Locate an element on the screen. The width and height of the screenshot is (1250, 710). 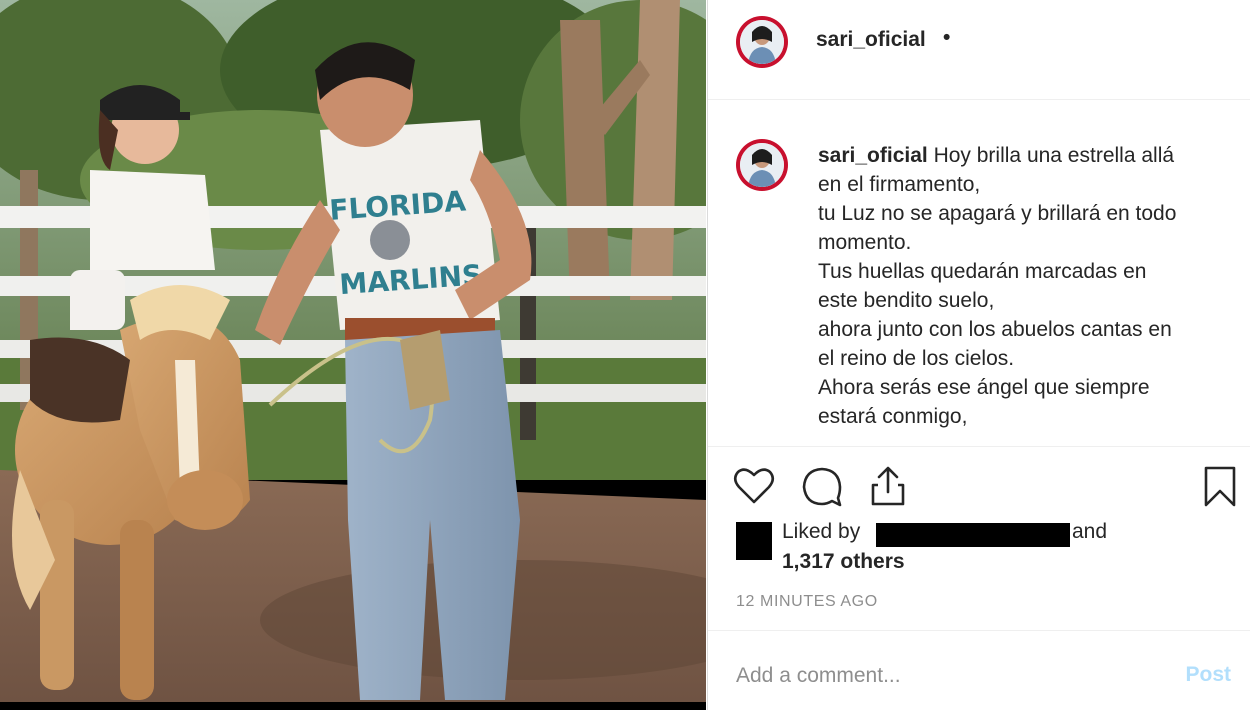
share-icon is located at coordinates (888, 486).